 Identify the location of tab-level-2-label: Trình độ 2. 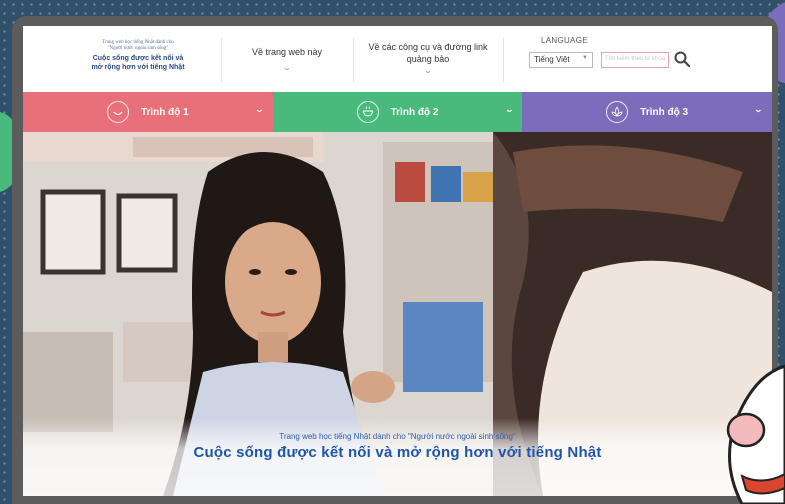
(414, 112).